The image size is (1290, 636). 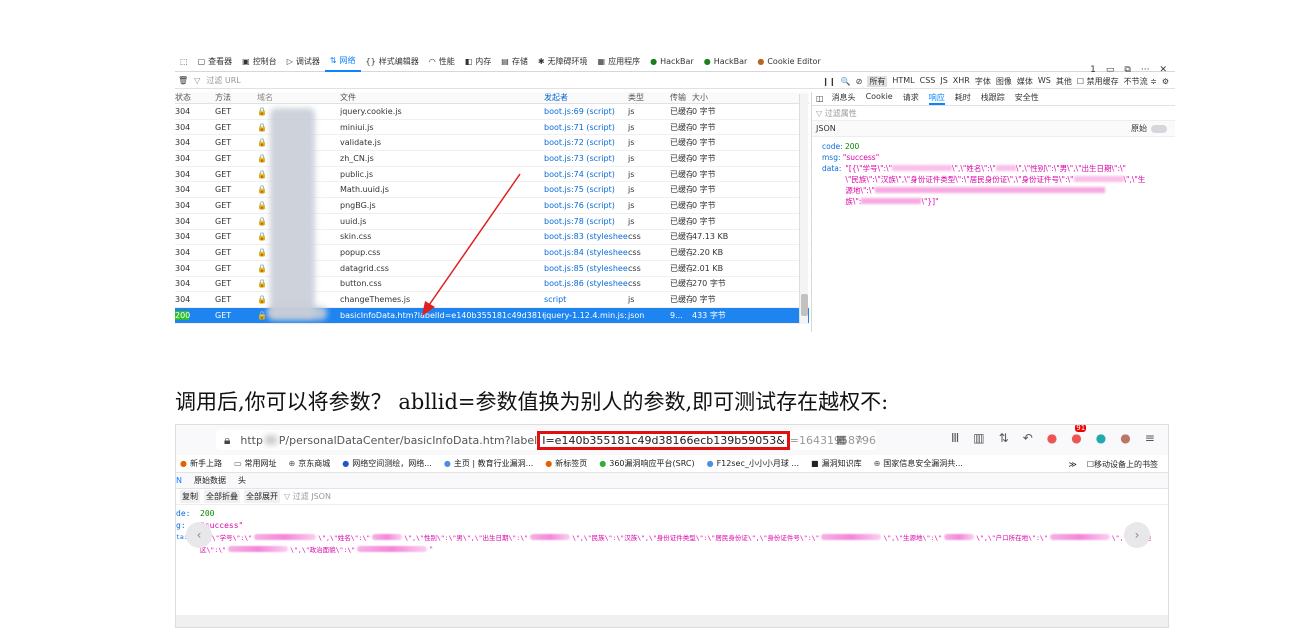 What do you see at coordinates (1079, 435) in the screenshot?
I see `notification-icon: ● 91` at bounding box center [1079, 435].